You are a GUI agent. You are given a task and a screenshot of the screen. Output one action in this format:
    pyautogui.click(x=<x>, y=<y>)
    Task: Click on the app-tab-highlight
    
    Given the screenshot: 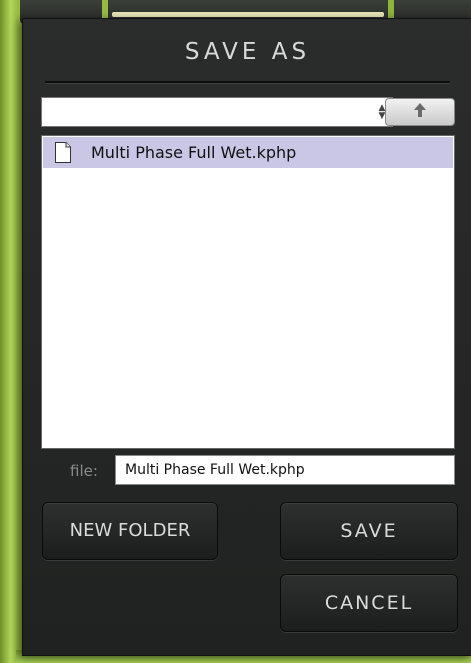 What is the action you would take?
    pyautogui.click(x=248, y=14)
    